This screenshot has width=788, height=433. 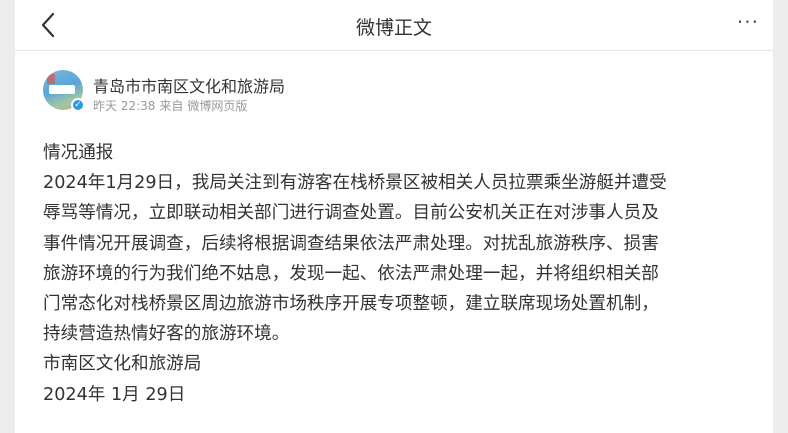 I want to click on post-line: 持续营造热情好客的旅游环境。, so click(x=166, y=334).